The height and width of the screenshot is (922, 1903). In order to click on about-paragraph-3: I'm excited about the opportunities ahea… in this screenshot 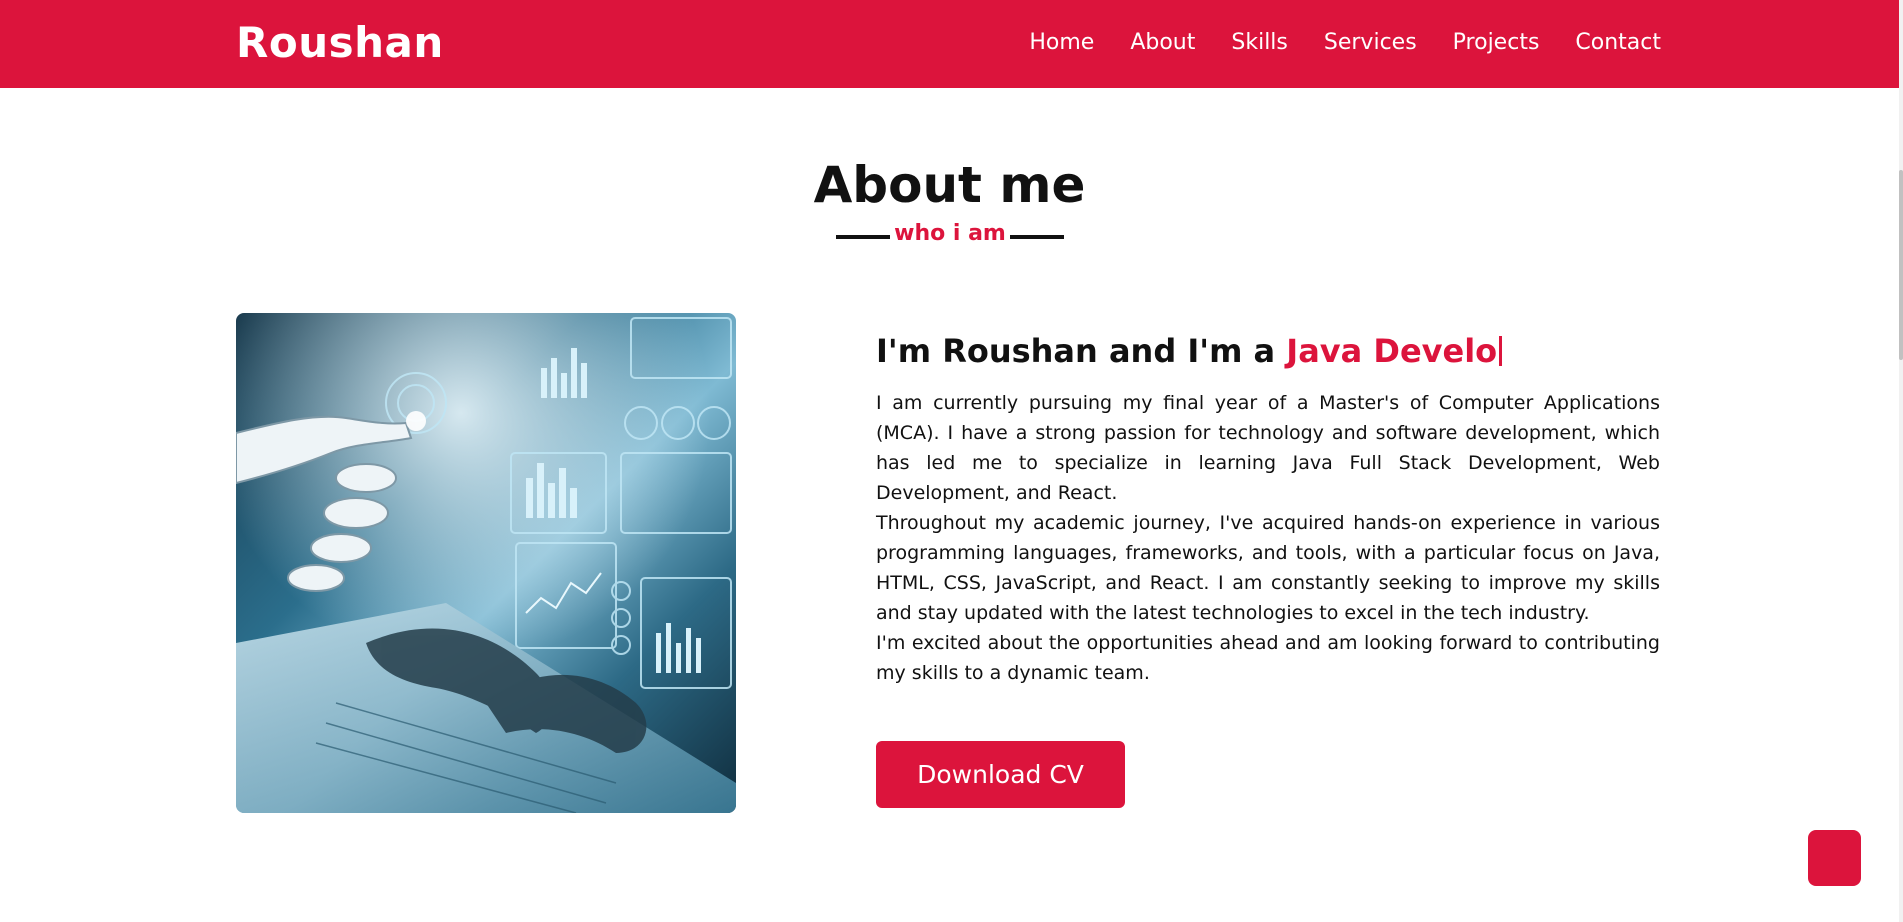, I will do `click(1268, 658)`.